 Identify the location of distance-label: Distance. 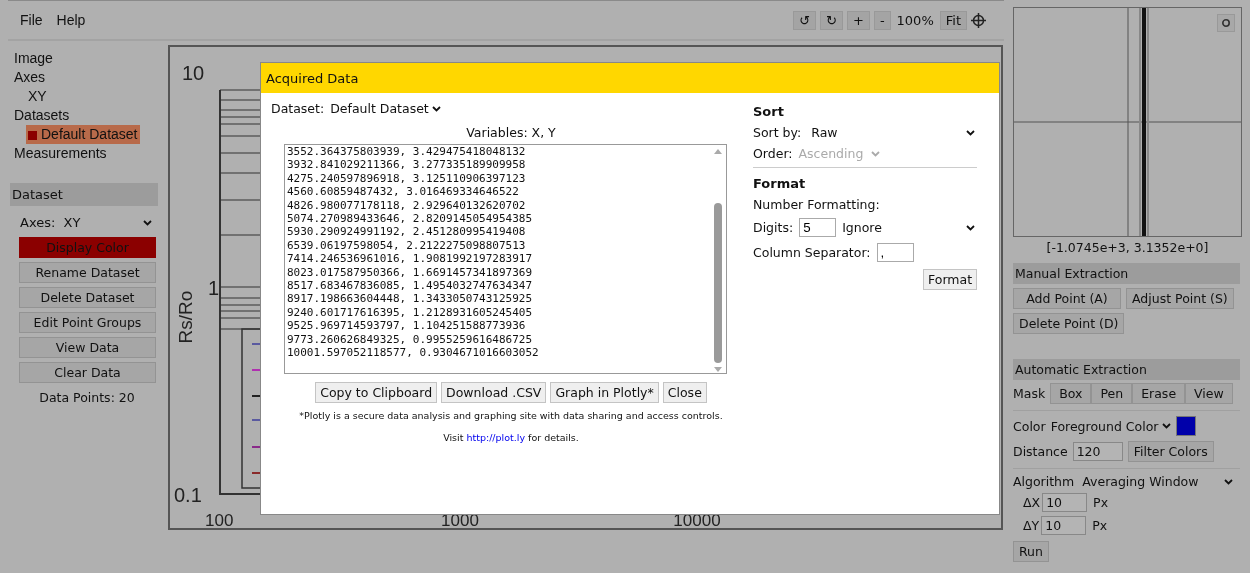
(1040, 451).